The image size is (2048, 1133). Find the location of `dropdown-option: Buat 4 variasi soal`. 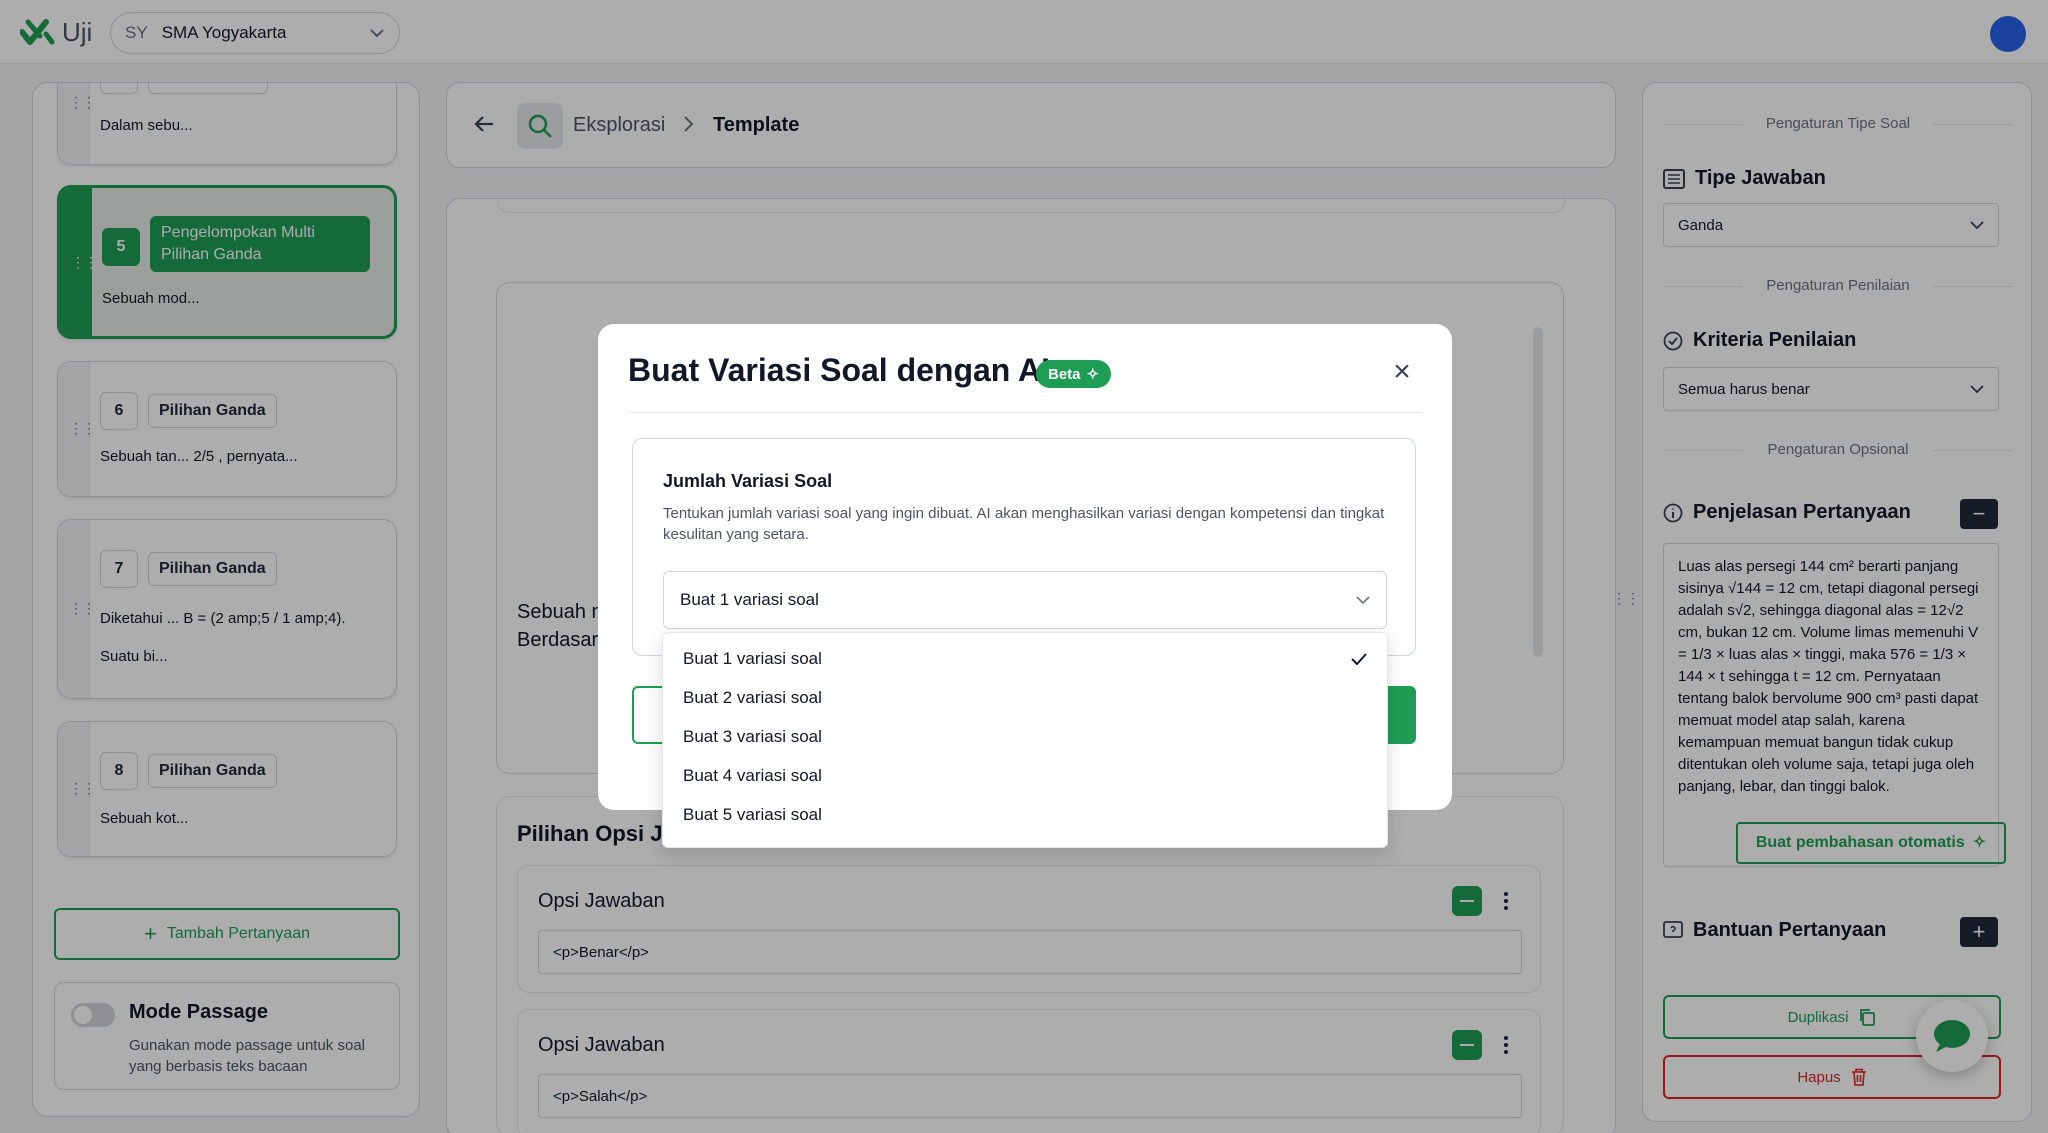

dropdown-option: Buat 4 variasi soal is located at coordinates (1025, 775).